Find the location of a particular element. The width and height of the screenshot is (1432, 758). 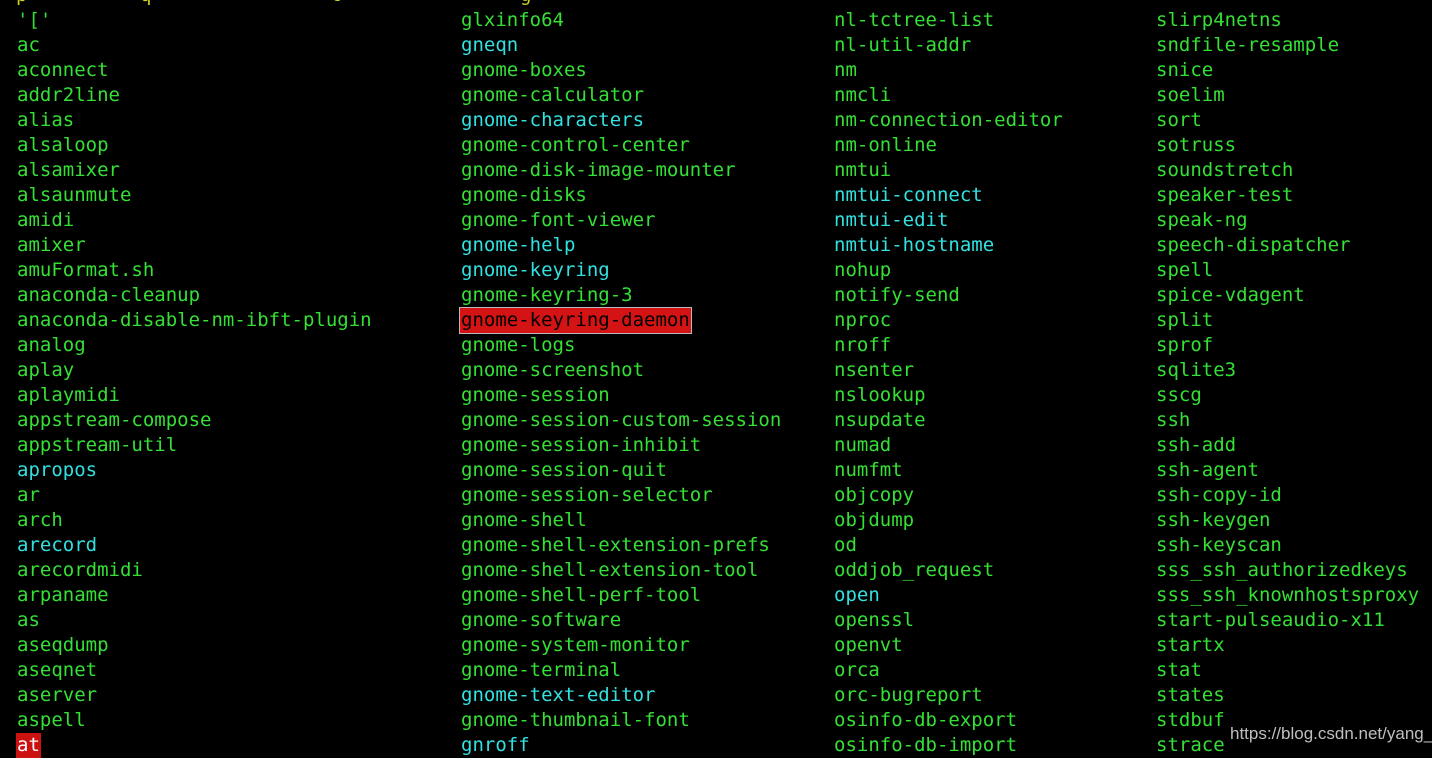

completion-item: open is located at coordinates (992, 595).